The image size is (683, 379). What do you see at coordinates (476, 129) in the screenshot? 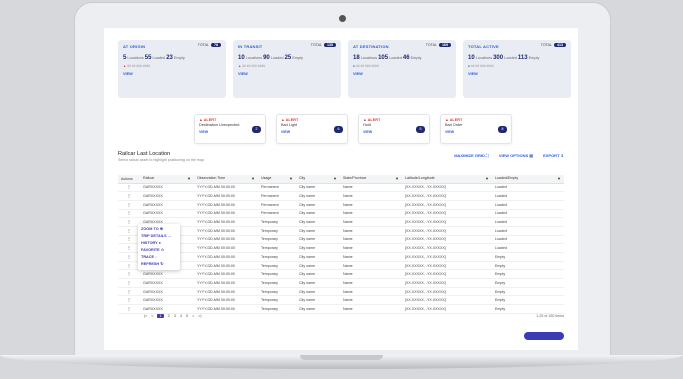
I see `alert-card: ▲ ALERT Bad Order VIEW 8` at bounding box center [476, 129].